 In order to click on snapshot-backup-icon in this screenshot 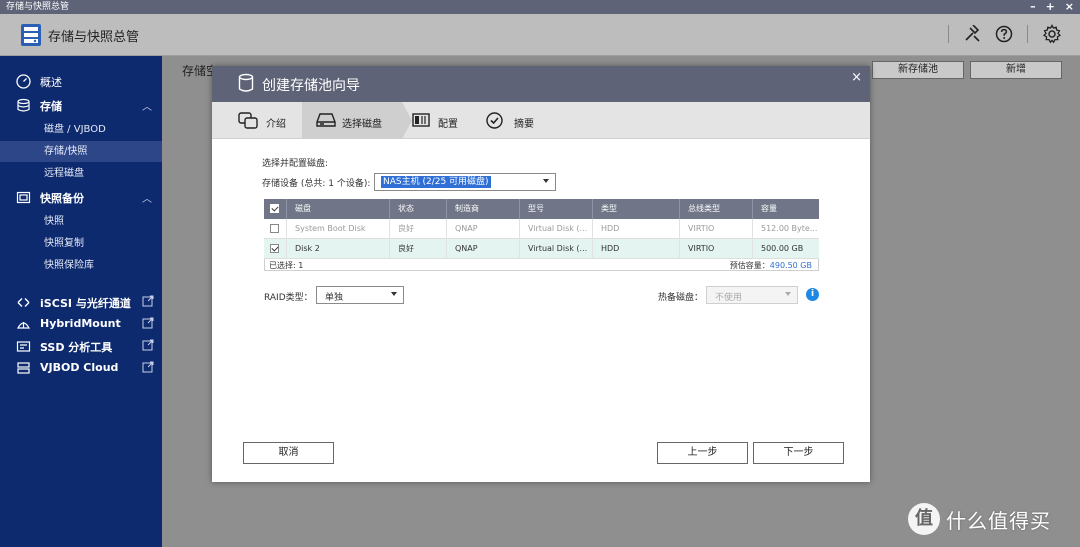, I will do `click(23, 197)`.